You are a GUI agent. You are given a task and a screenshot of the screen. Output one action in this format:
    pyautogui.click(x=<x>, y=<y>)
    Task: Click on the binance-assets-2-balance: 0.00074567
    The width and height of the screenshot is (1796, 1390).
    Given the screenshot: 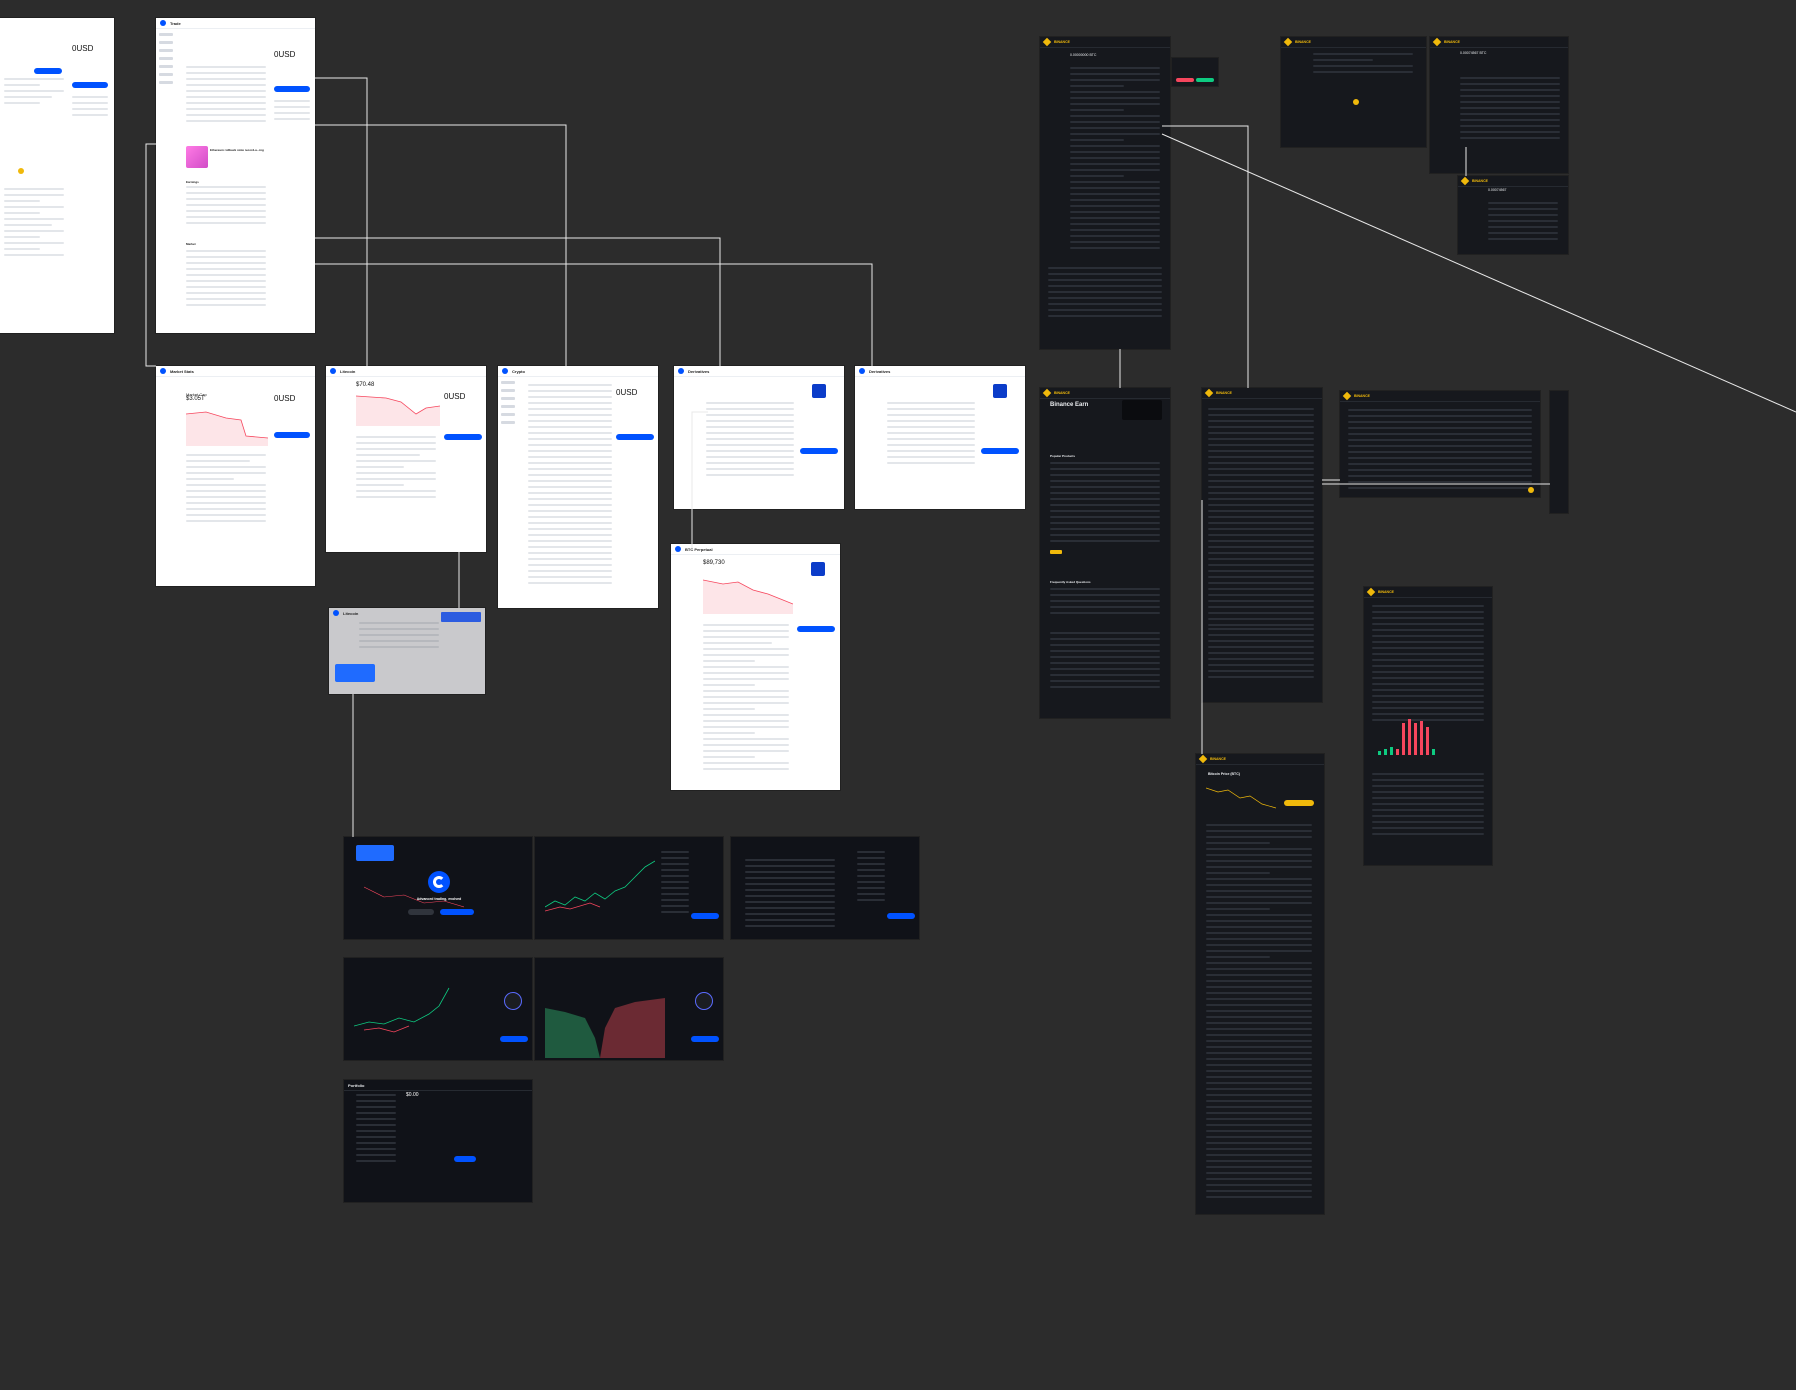 What is the action you would take?
    pyautogui.click(x=1497, y=190)
    